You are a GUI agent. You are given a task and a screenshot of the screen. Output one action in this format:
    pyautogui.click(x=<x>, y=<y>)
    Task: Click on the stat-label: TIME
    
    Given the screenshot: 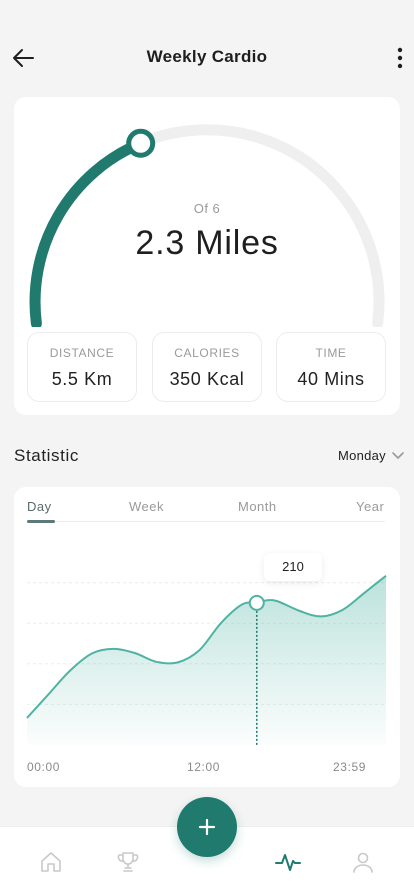 What is the action you would take?
    pyautogui.click(x=331, y=353)
    